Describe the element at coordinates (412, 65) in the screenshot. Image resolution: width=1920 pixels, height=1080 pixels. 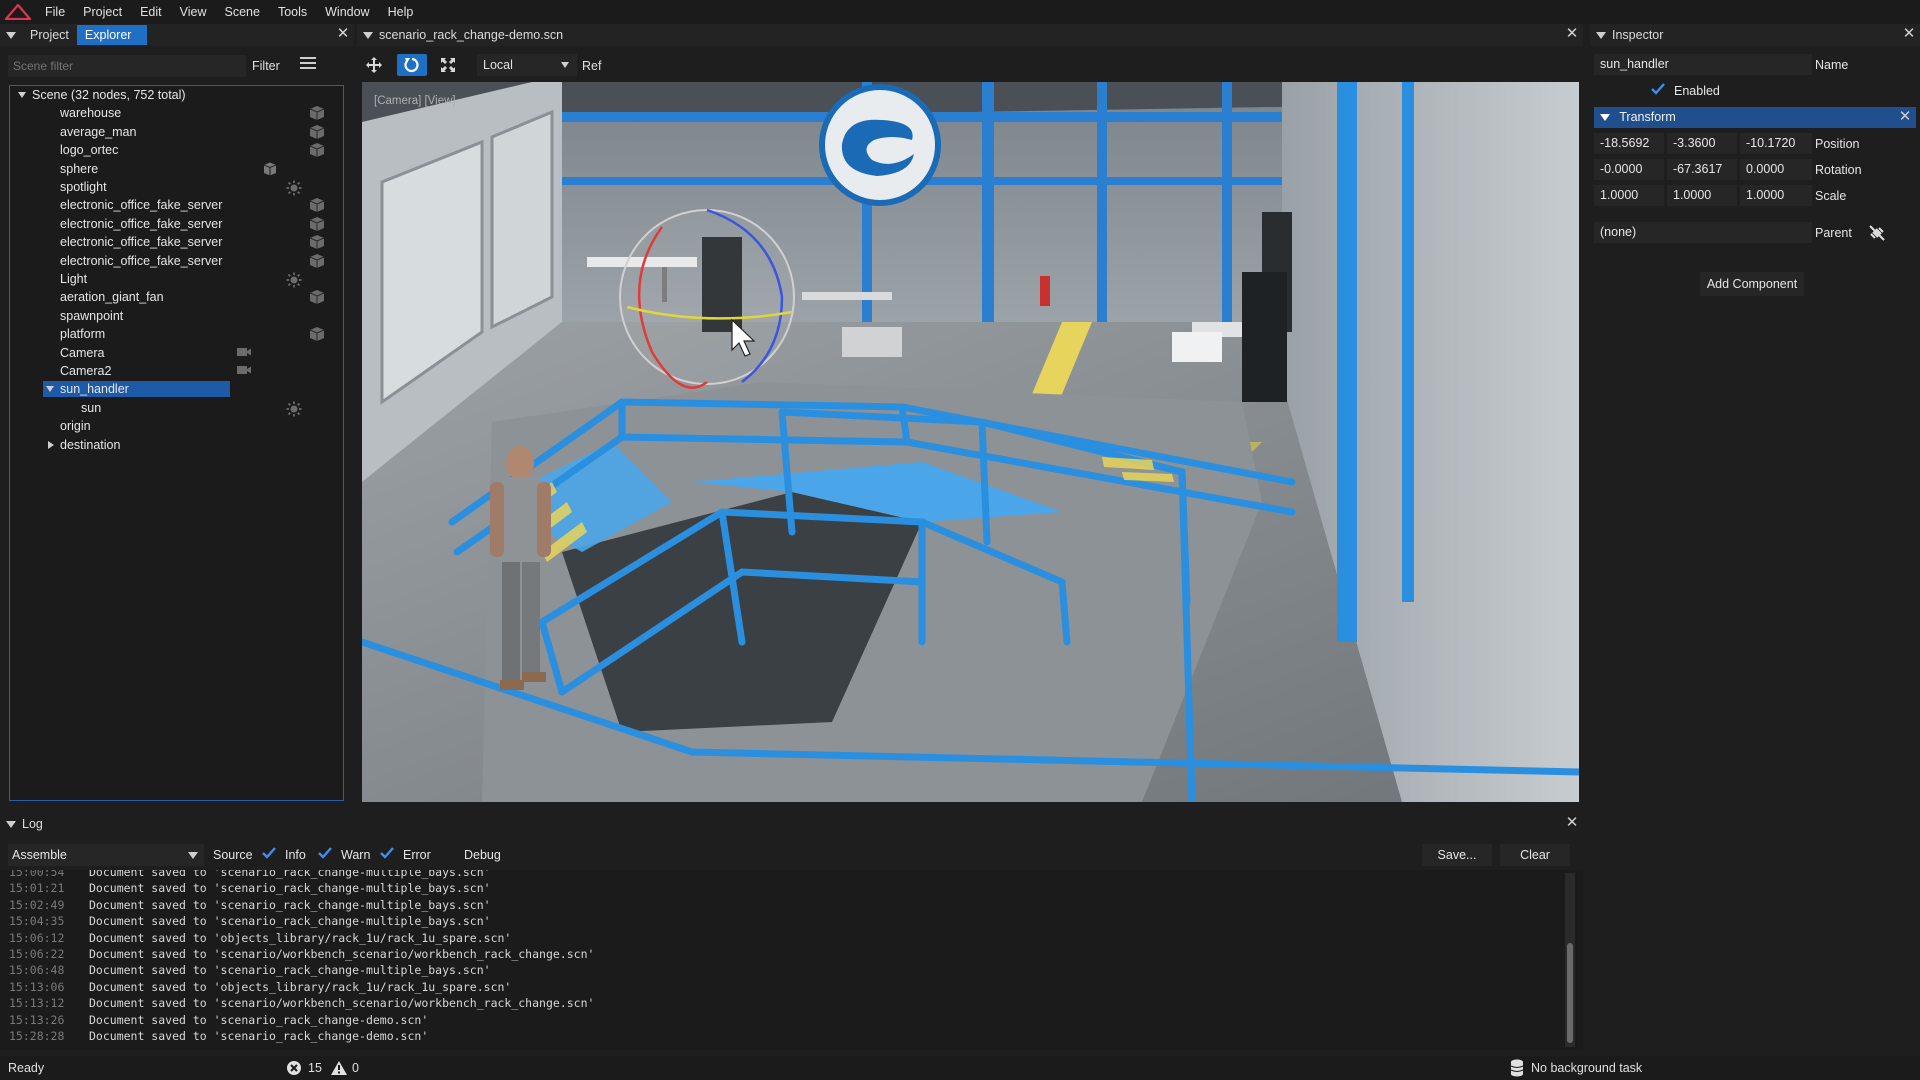
I see `rotate-tool-button` at that location.